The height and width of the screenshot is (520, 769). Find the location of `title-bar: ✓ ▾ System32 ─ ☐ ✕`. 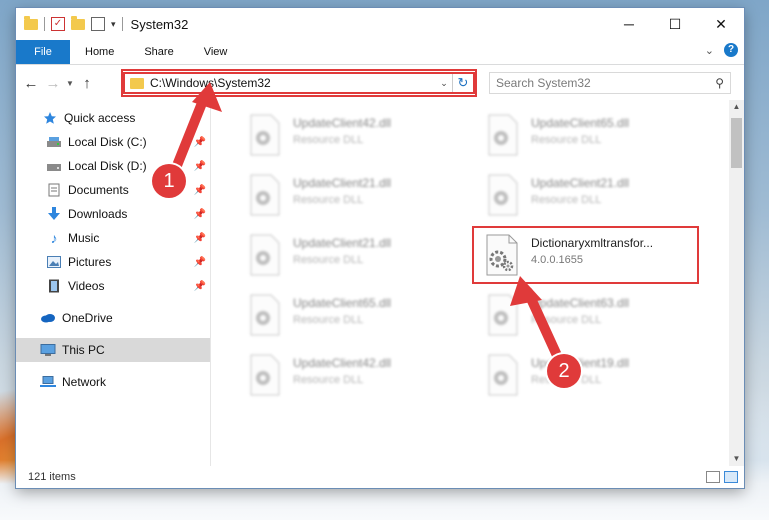

title-bar: ✓ ▾ System32 ─ ☐ ✕ is located at coordinates (380, 24).